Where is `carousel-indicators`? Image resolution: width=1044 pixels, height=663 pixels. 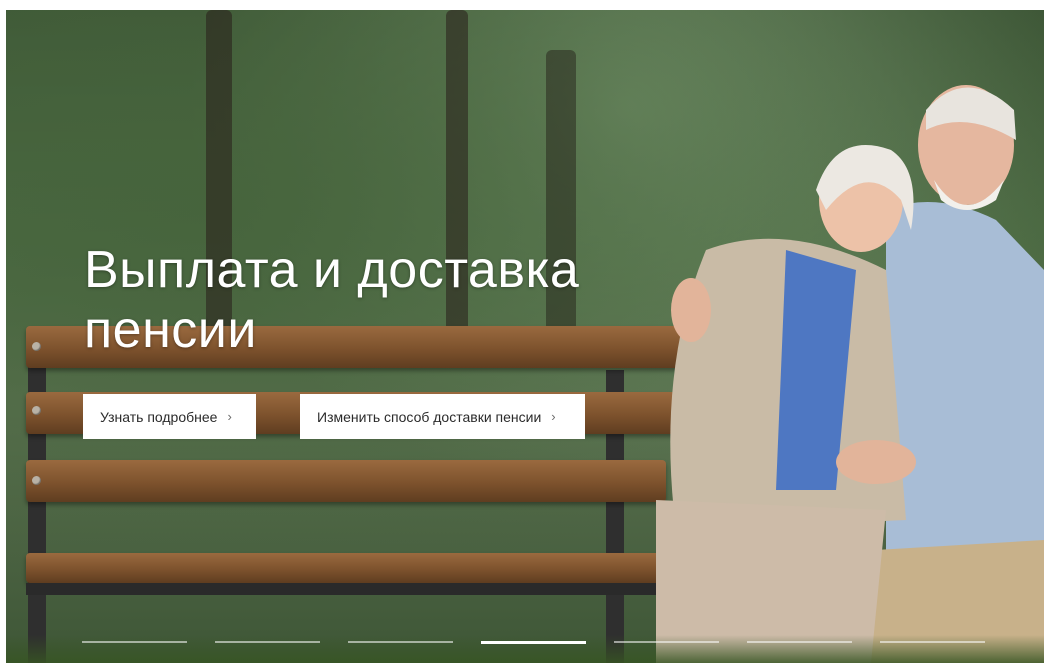 carousel-indicators is located at coordinates (533, 642).